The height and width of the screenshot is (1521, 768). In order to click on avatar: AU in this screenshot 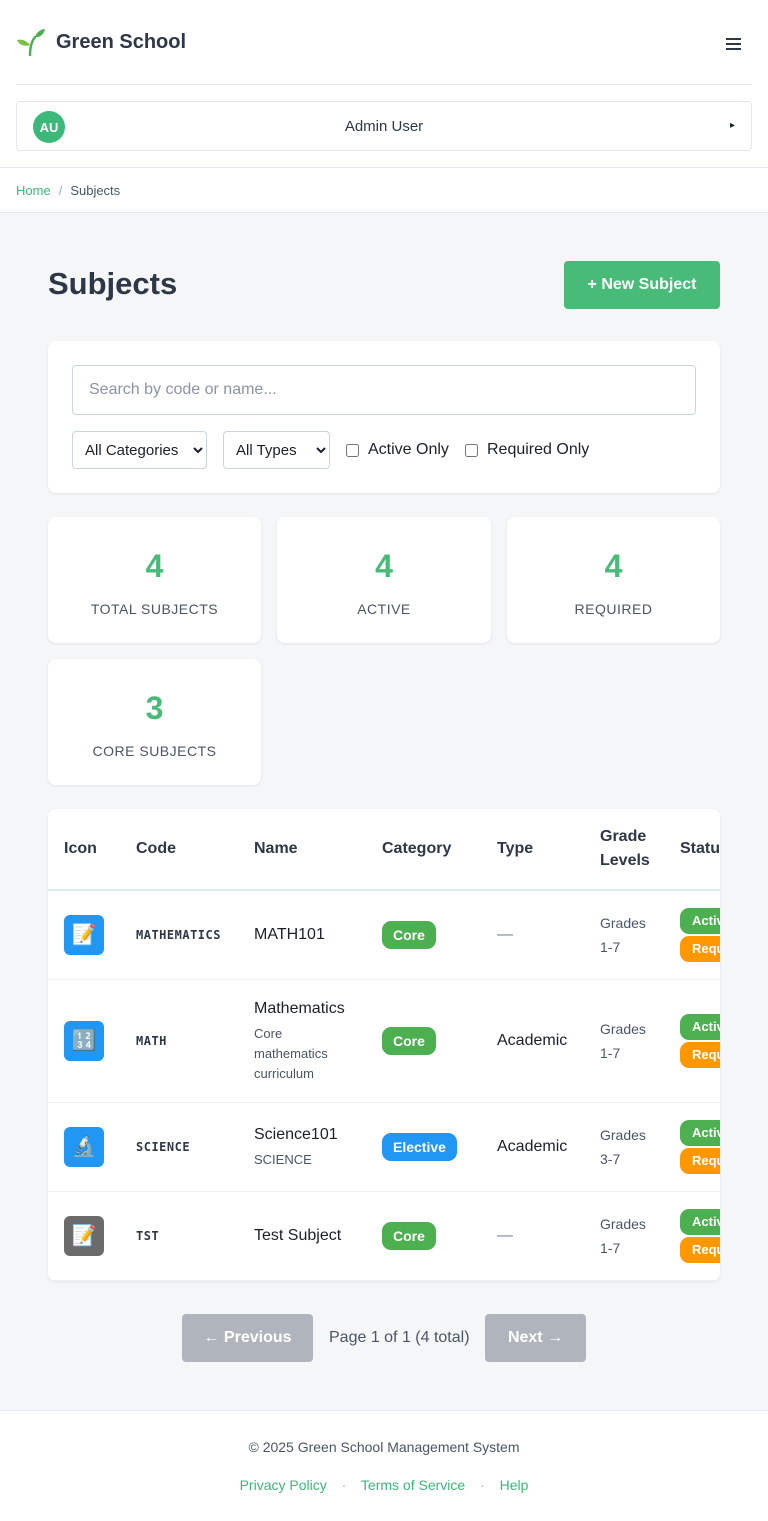, I will do `click(49, 127)`.